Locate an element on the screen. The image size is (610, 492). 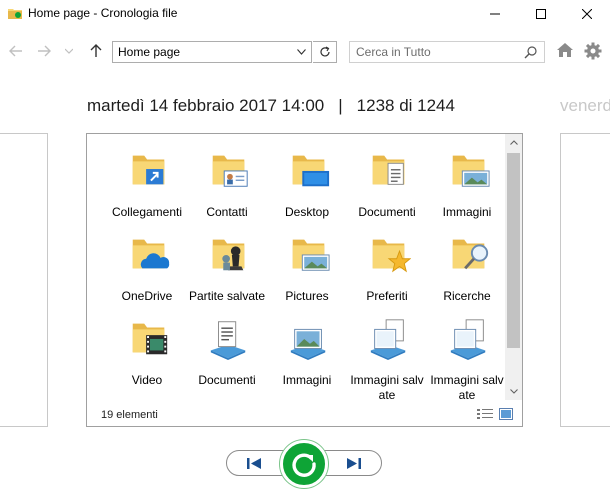
arrow-right-icon is located at coordinates (44, 51).